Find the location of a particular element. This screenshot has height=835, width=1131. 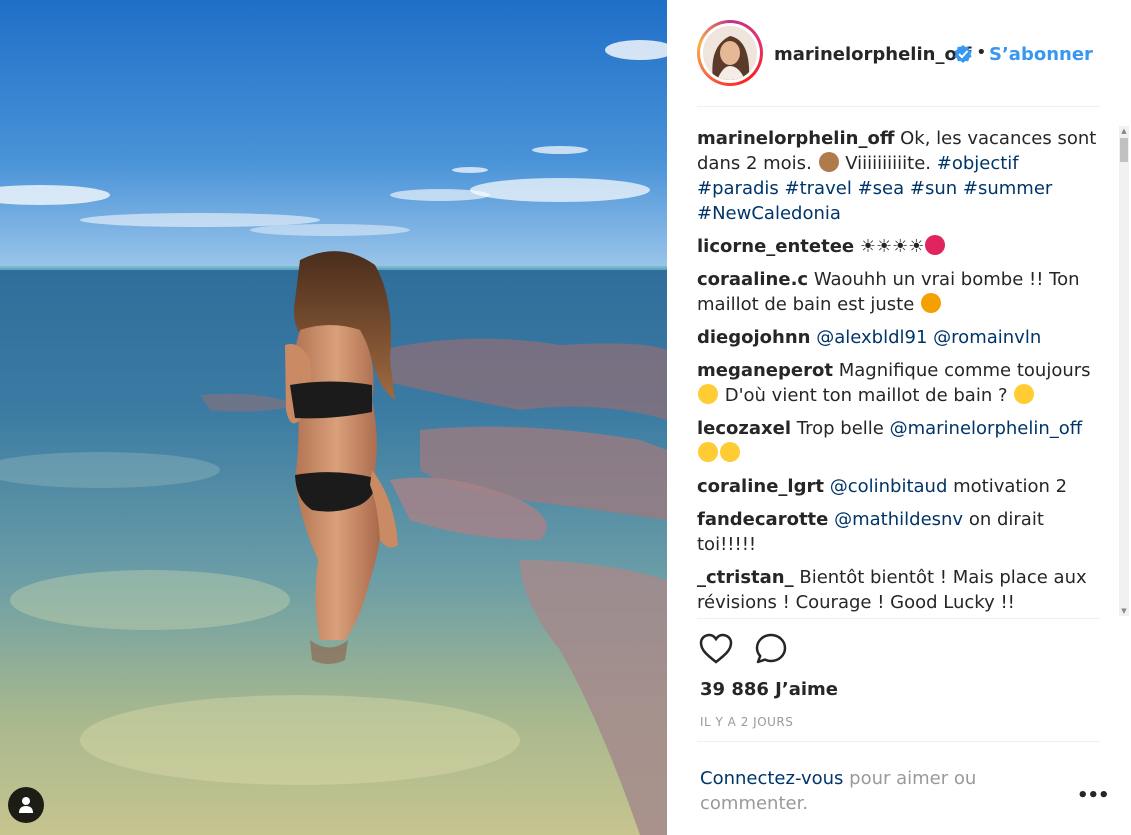

comment-username: coraline_lgrt is located at coordinates (760, 486).